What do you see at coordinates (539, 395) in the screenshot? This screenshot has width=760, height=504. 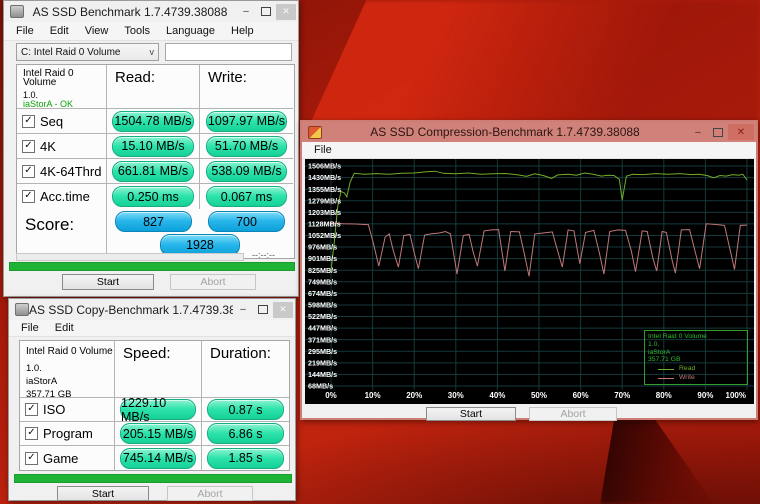 I see `svg-text: 50%` at bounding box center [539, 395].